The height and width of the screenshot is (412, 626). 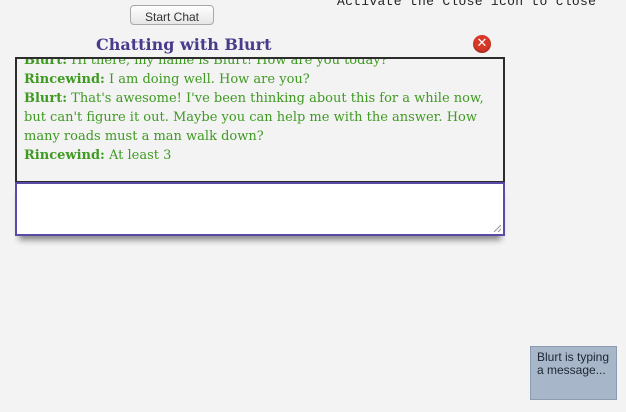 What do you see at coordinates (260, 155) in the screenshot?
I see `chat-message: Rincewind: At least 3` at bounding box center [260, 155].